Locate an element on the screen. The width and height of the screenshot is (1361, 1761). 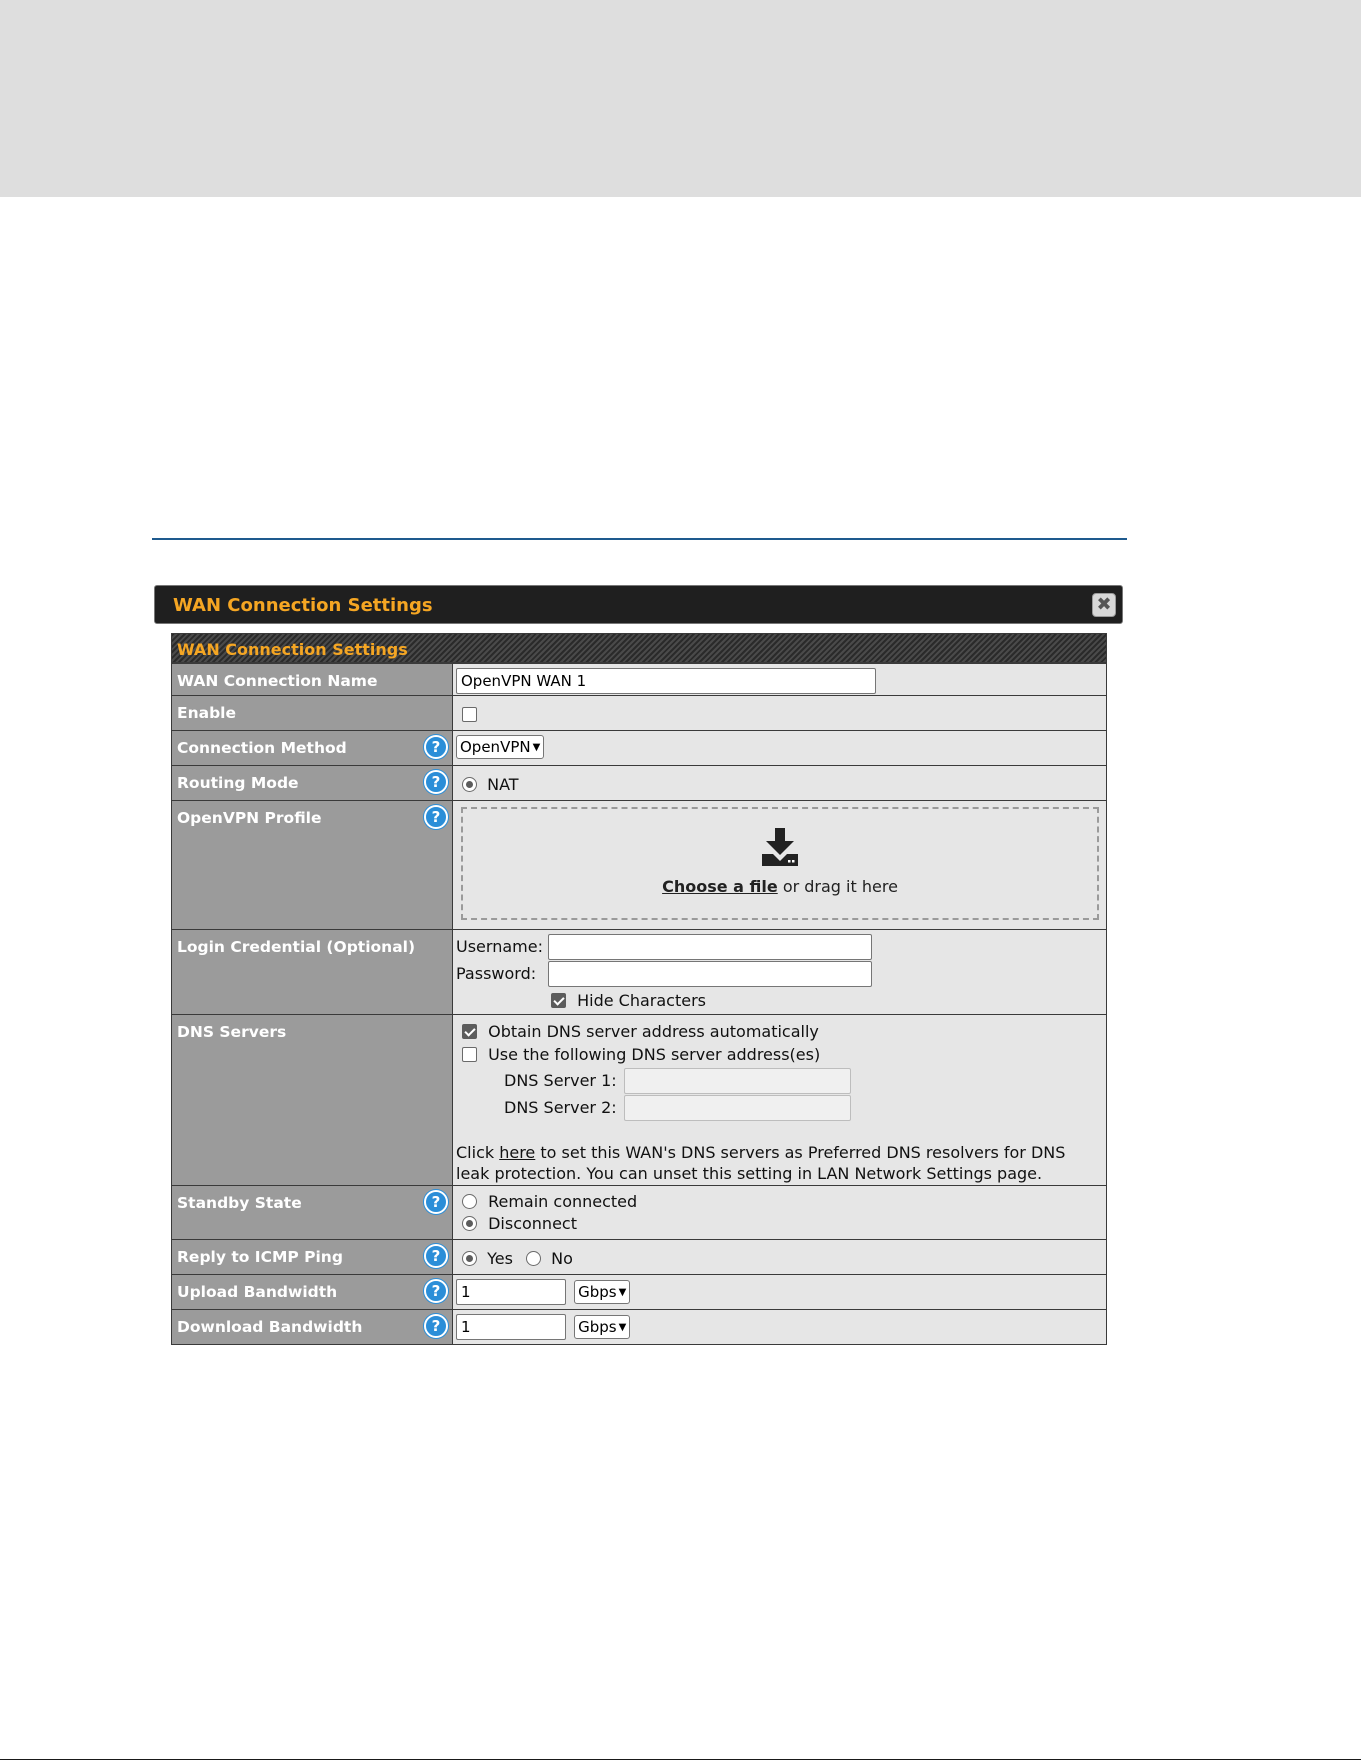
label-login-credential: Login Credential (Optional) is located at coordinates (312, 972).